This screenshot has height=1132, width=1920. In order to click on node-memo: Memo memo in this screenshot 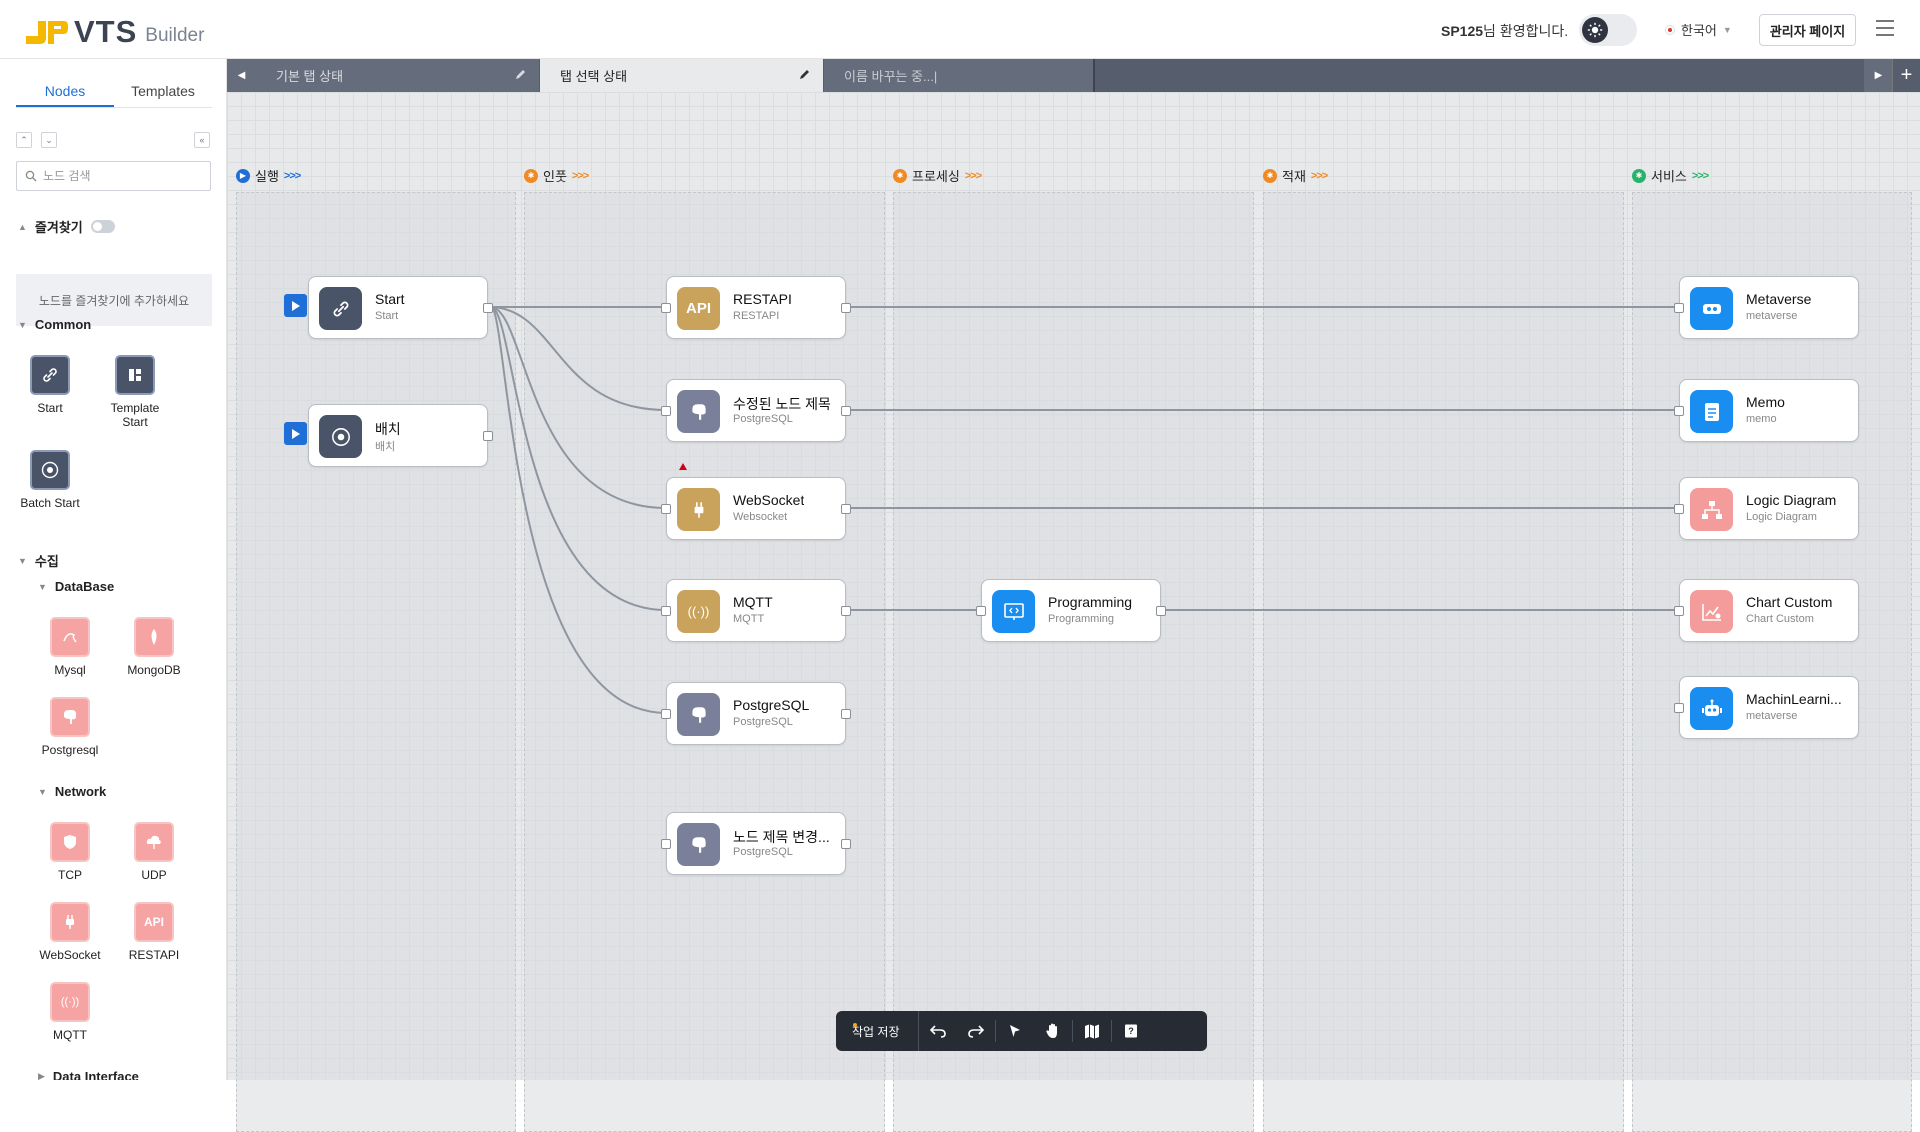, I will do `click(1766, 410)`.